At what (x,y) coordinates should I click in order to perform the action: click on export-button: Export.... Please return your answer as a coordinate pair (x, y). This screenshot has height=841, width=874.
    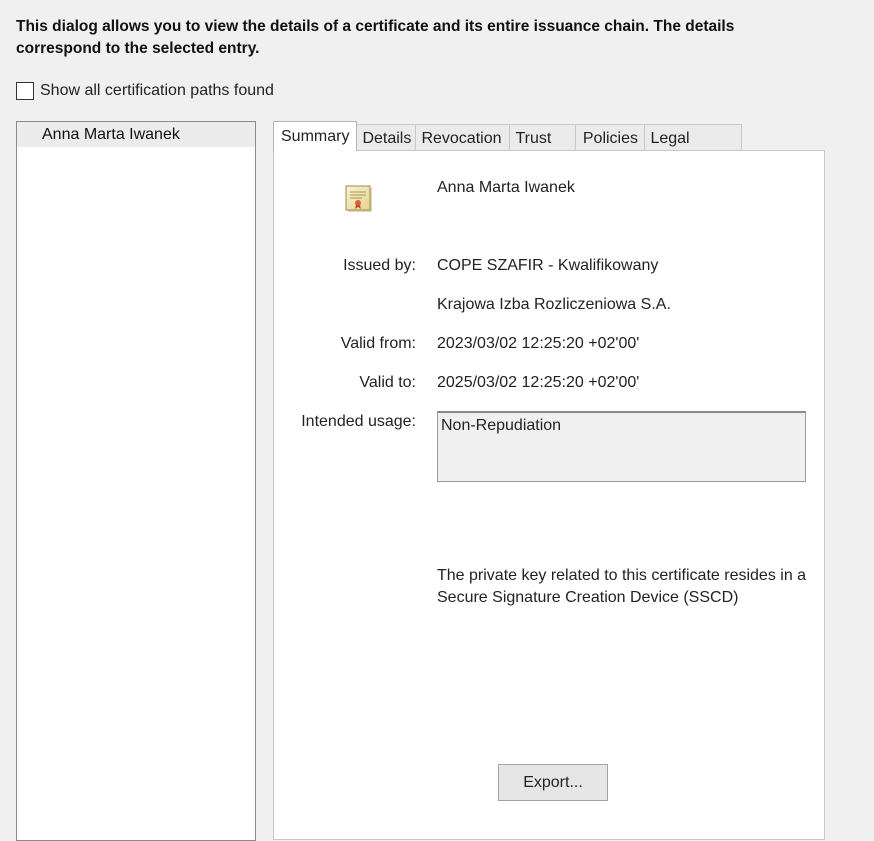
    Looking at the image, I should click on (553, 782).